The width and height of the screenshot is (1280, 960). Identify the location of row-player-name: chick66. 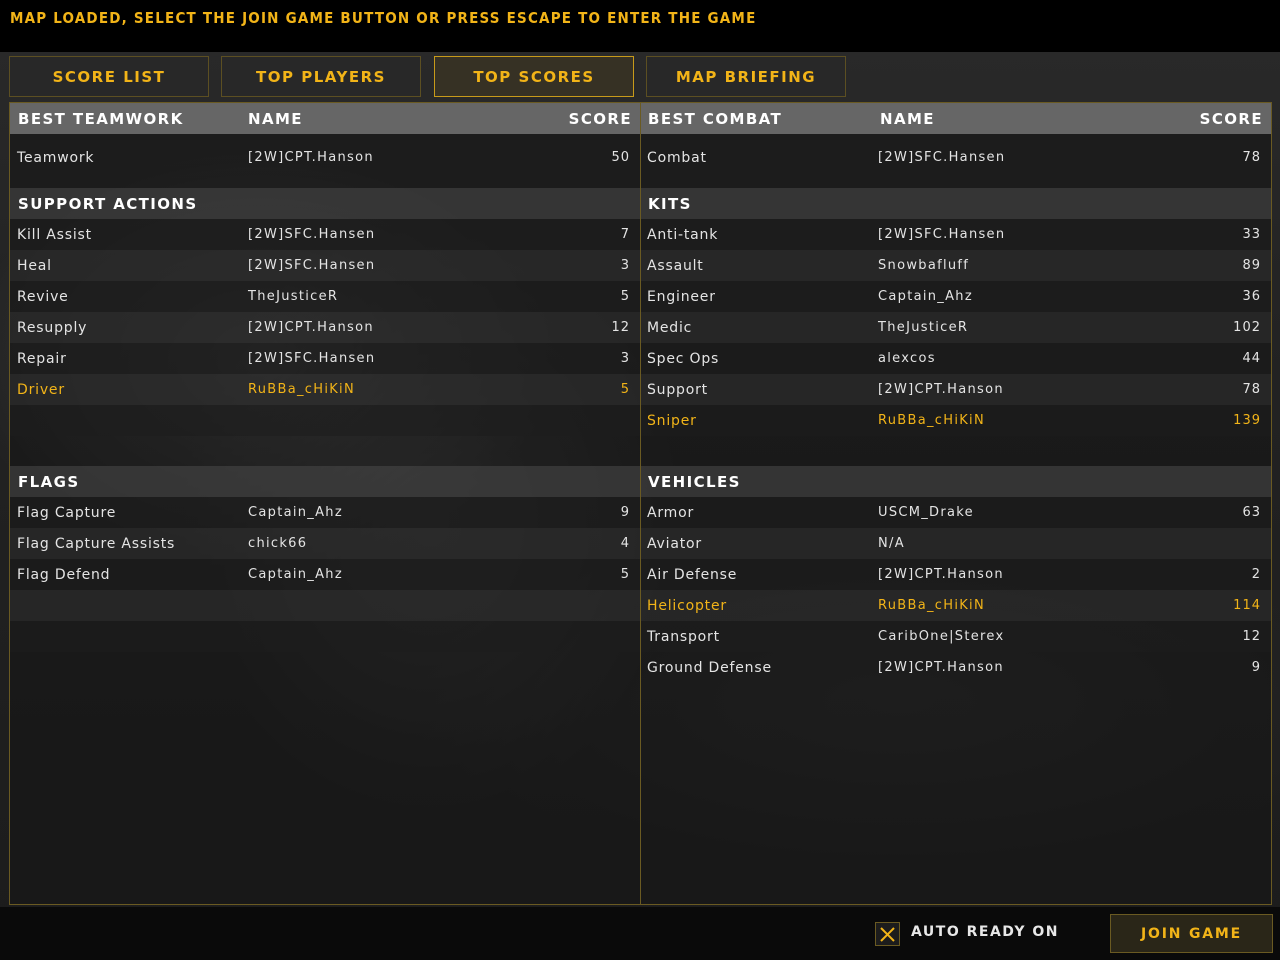
(278, 543).